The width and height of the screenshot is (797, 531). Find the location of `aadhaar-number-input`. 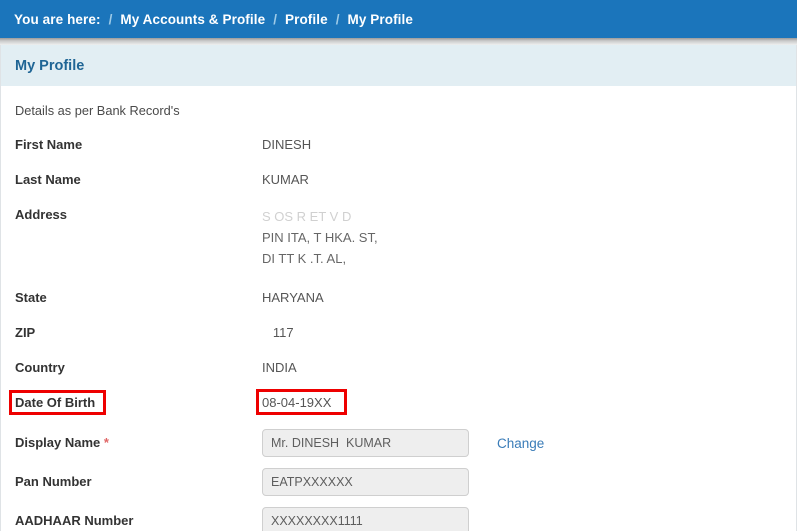

aadhaar-number-input is located at coordinates (365, 519).